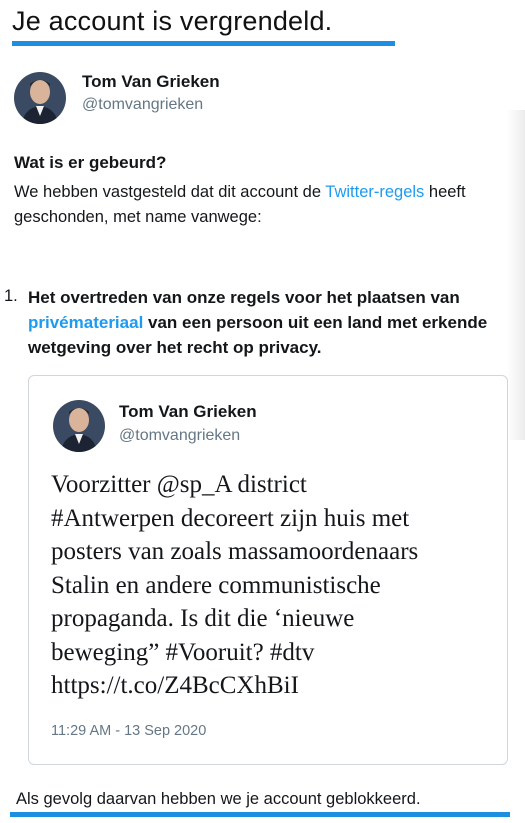 The width and height of the screenshot is (525, 823). Describe the element at coordinates (179, 436) in the screenshot. I see `tweet-author-handle: @tomvangrieken` at that location.